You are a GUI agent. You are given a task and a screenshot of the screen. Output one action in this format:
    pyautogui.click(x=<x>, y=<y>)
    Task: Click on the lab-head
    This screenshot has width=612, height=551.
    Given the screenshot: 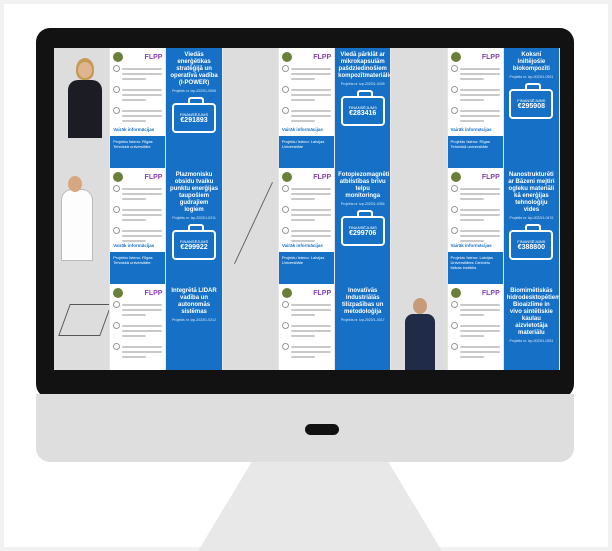 What is the action you would take?
    pyautogui.click(x=75, y=184)
    